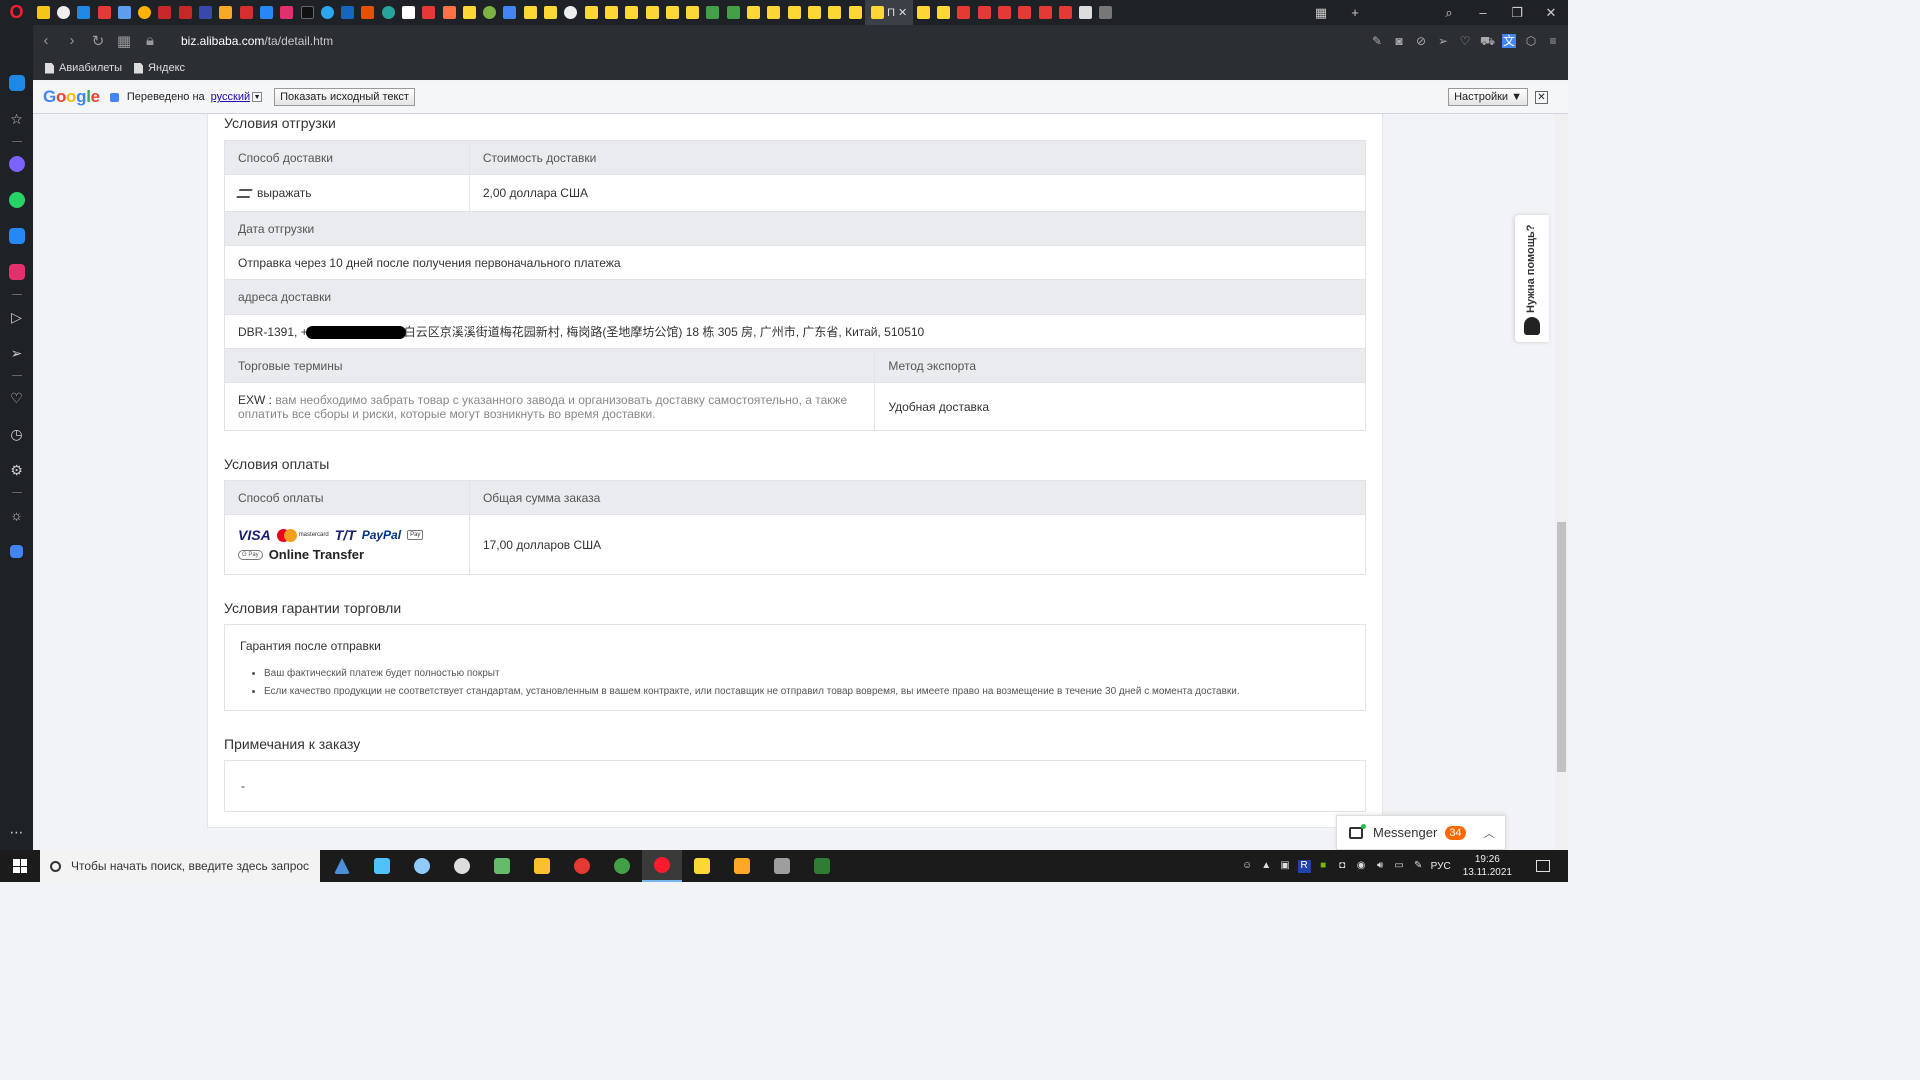 The width and height of the screenshot is (1920, 1080). I want to click on chrome-icon, so click(622, 866).